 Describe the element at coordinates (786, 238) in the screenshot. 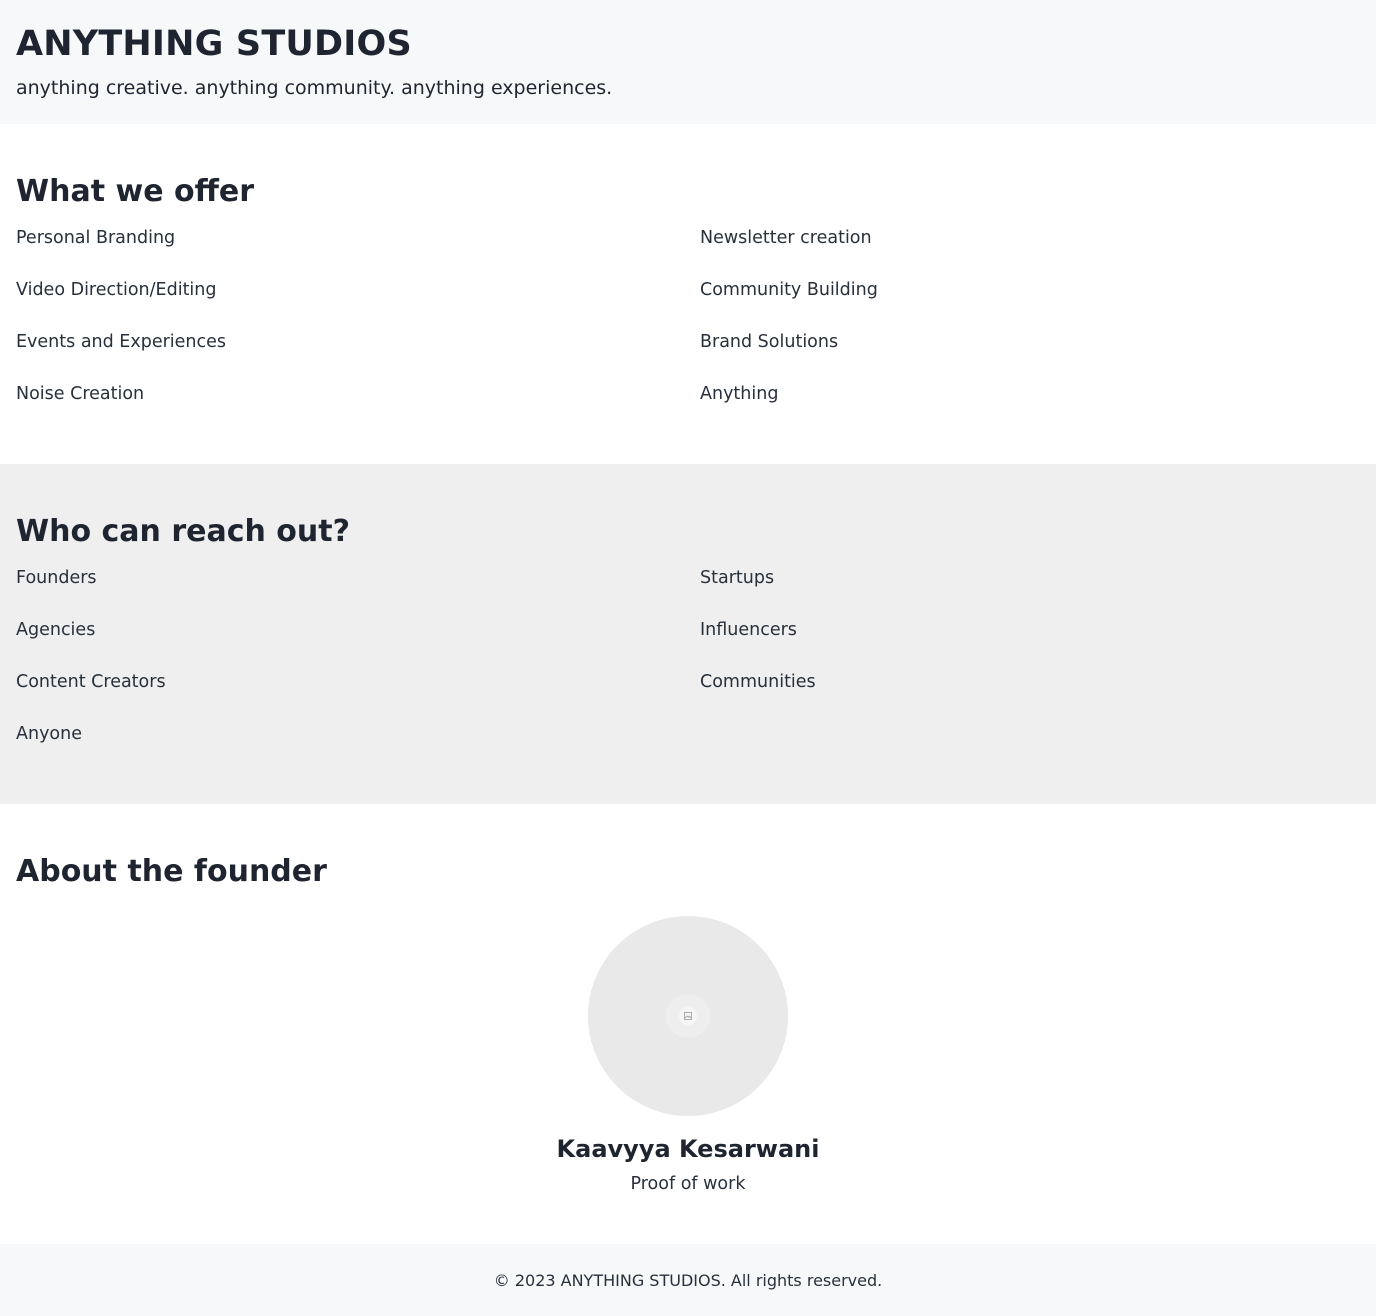

I see `offer-item: Newsletter creation` at that location.